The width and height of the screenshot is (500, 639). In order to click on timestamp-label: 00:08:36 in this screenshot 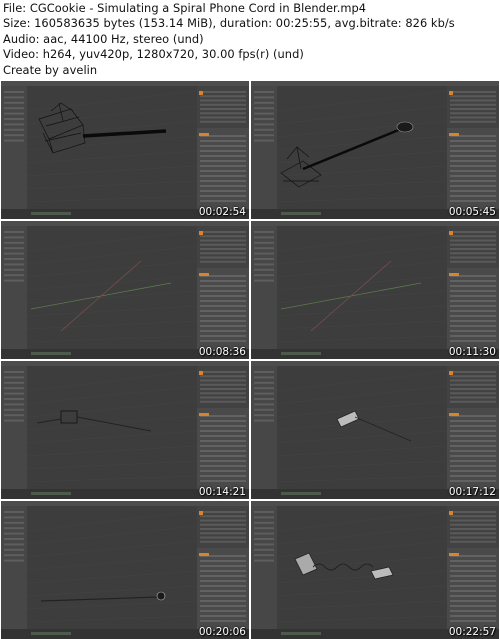, I will do `click(222, 352)`.